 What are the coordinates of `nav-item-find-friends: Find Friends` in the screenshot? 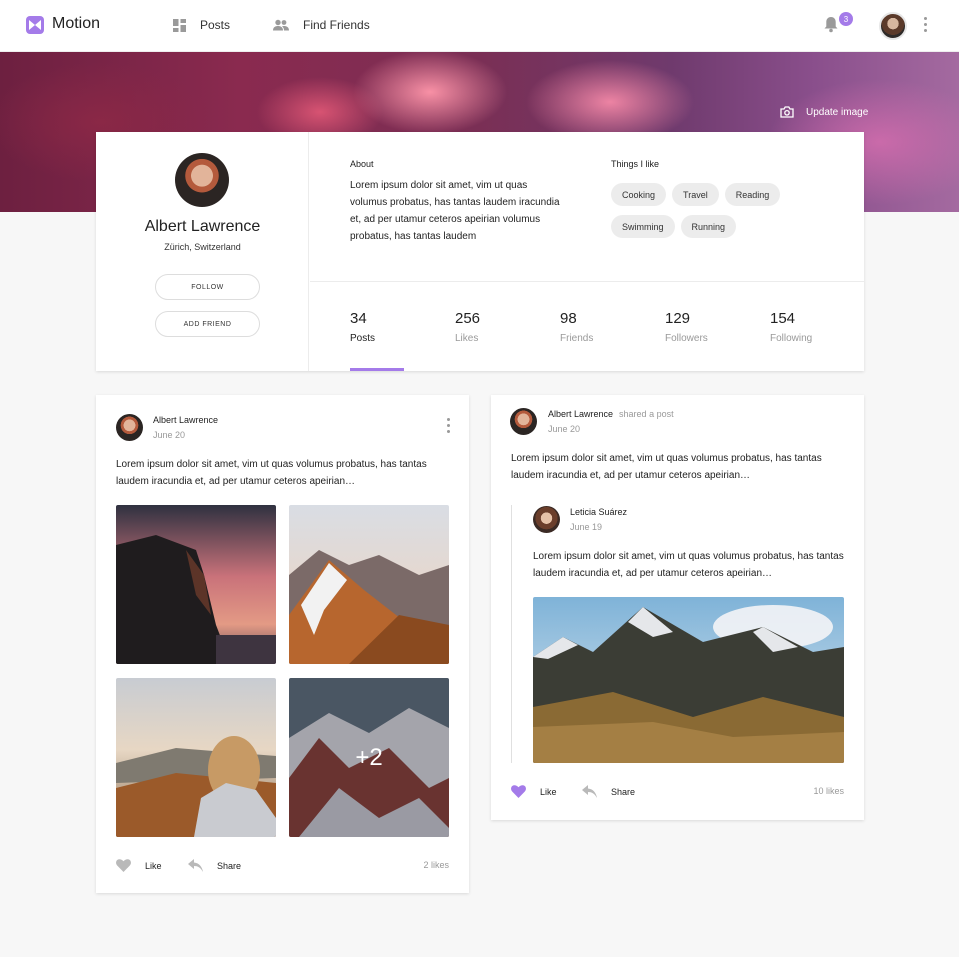 It's located at (321, 25).